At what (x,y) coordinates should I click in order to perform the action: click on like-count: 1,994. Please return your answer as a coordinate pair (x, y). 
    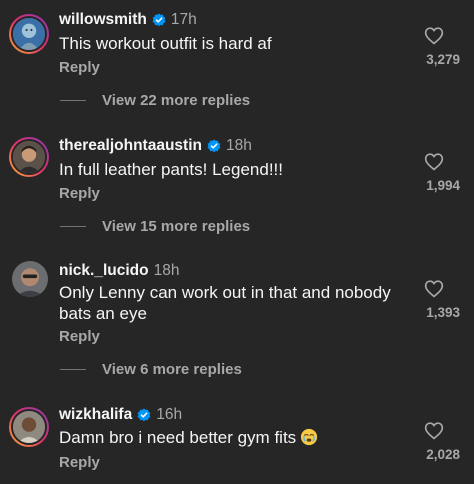
    Looking at the image, I should click on (443, 185).